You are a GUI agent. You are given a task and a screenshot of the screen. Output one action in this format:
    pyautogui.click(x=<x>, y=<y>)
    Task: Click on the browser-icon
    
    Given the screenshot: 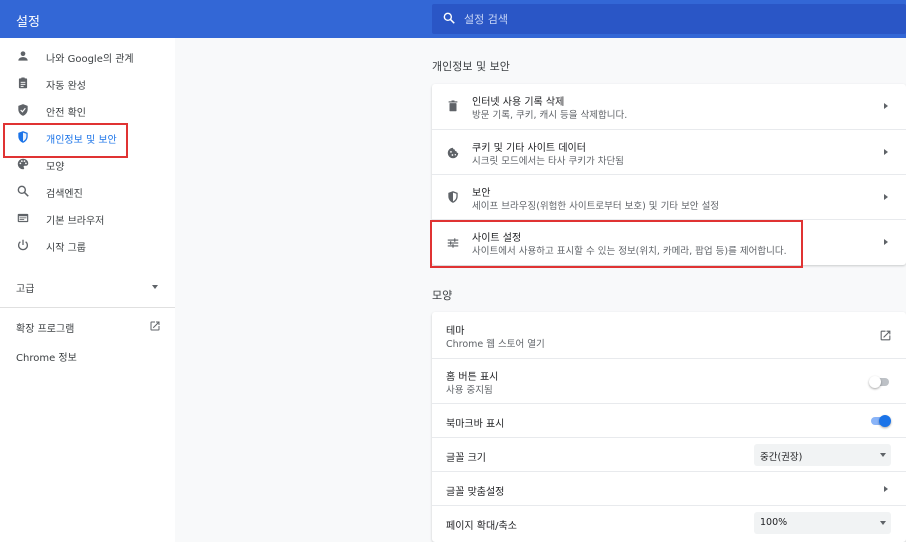 What is the action you would take?
    pyautogui.click(x=23, y=218)
    